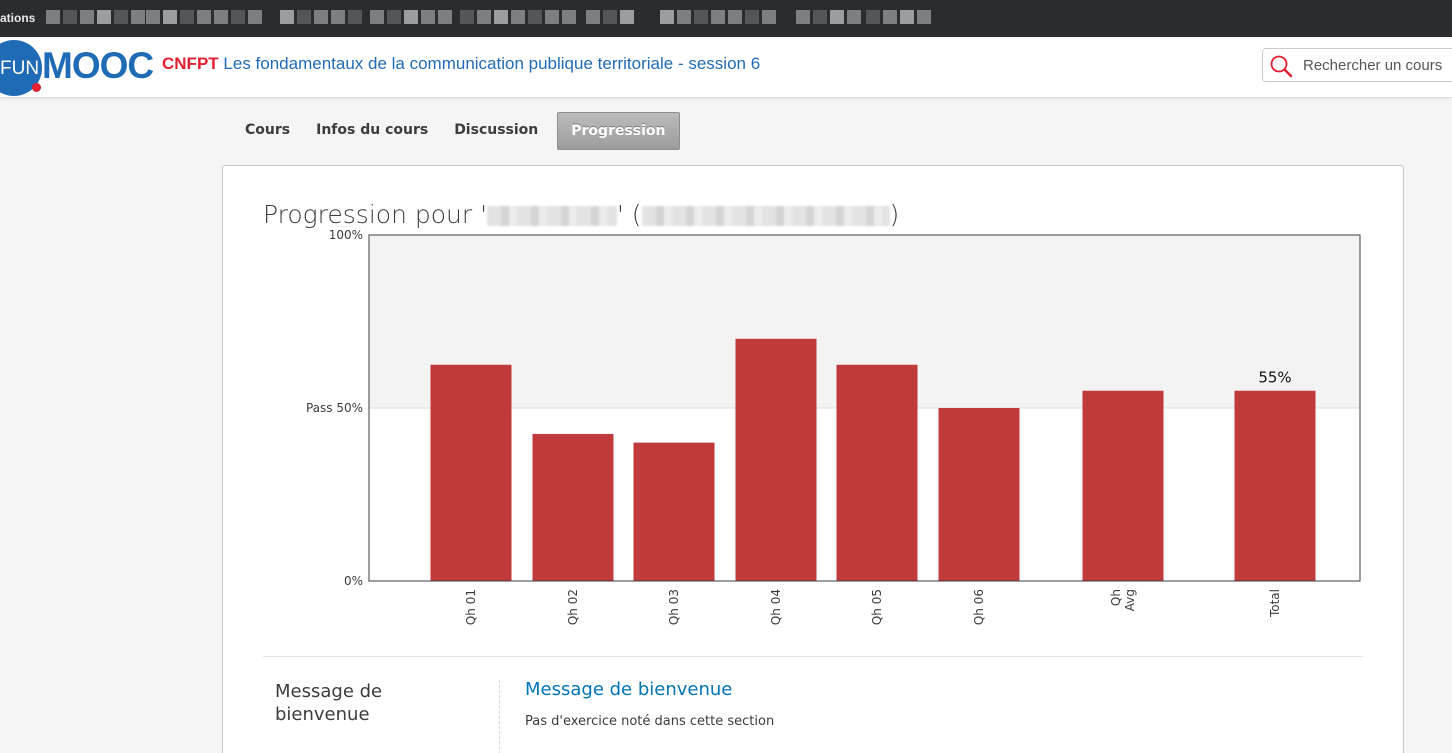 The width and height of the screenshot is (1452, 753). I want to click on course-search-input: Rechercher un cours, so click(1357, 65).